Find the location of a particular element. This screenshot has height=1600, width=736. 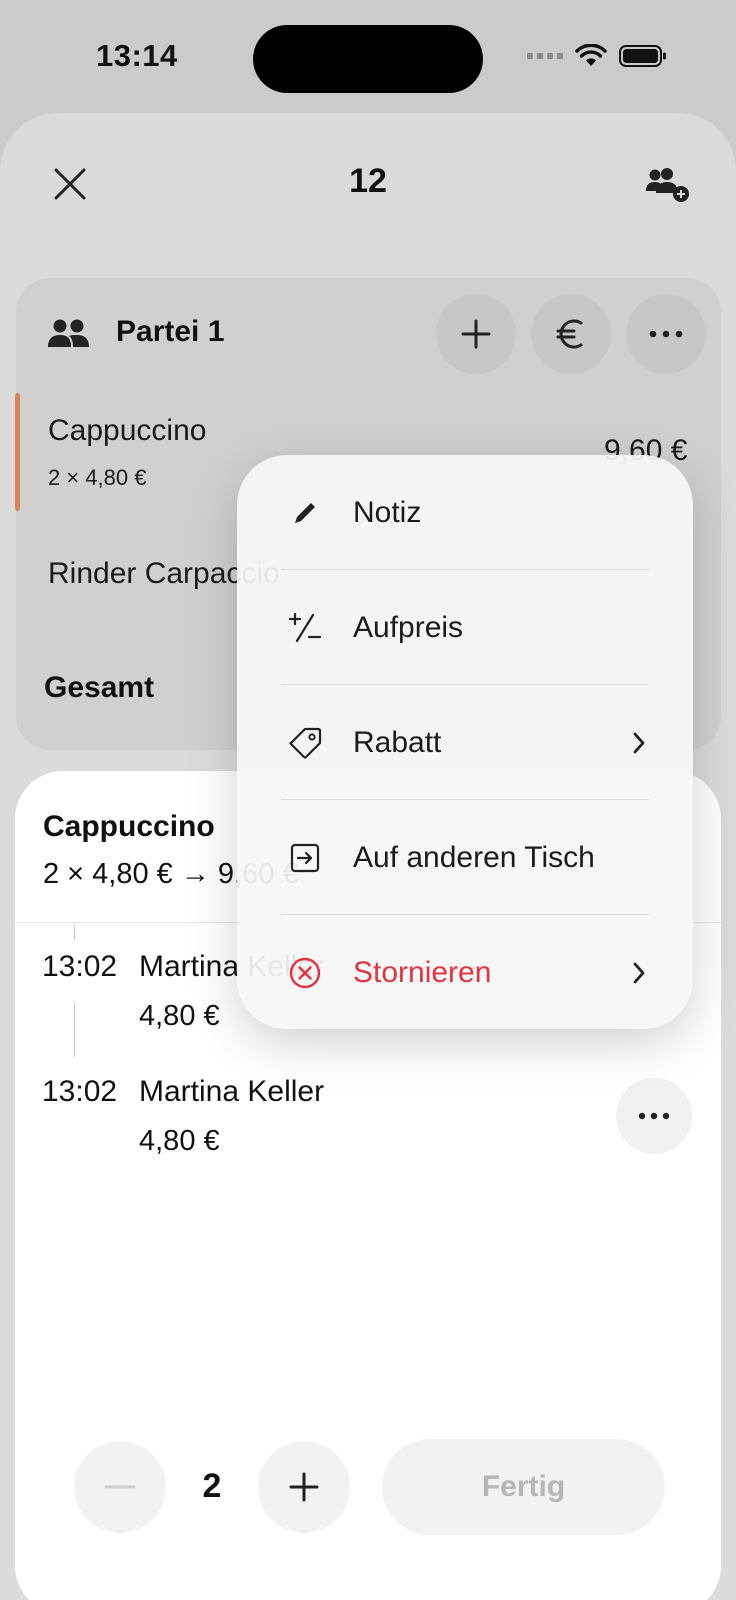

euro-icon is located at coordinates (569, 334).